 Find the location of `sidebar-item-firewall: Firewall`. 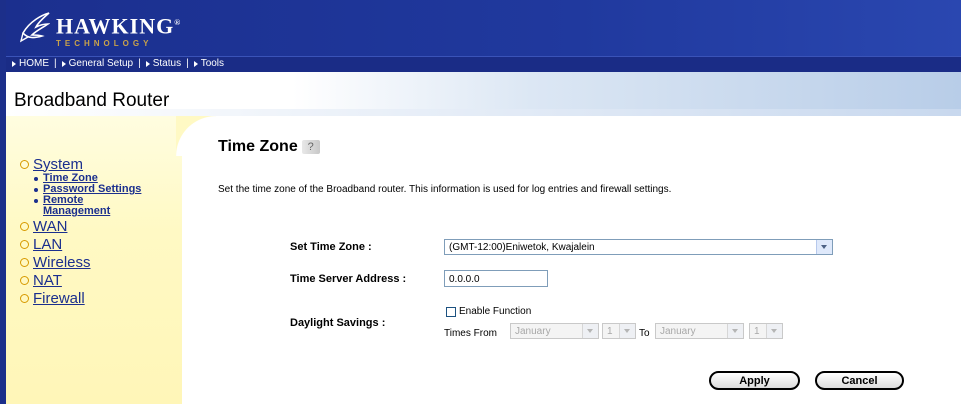

sidebar-item-firewall: Firewall is located at coordinates (82, 298).